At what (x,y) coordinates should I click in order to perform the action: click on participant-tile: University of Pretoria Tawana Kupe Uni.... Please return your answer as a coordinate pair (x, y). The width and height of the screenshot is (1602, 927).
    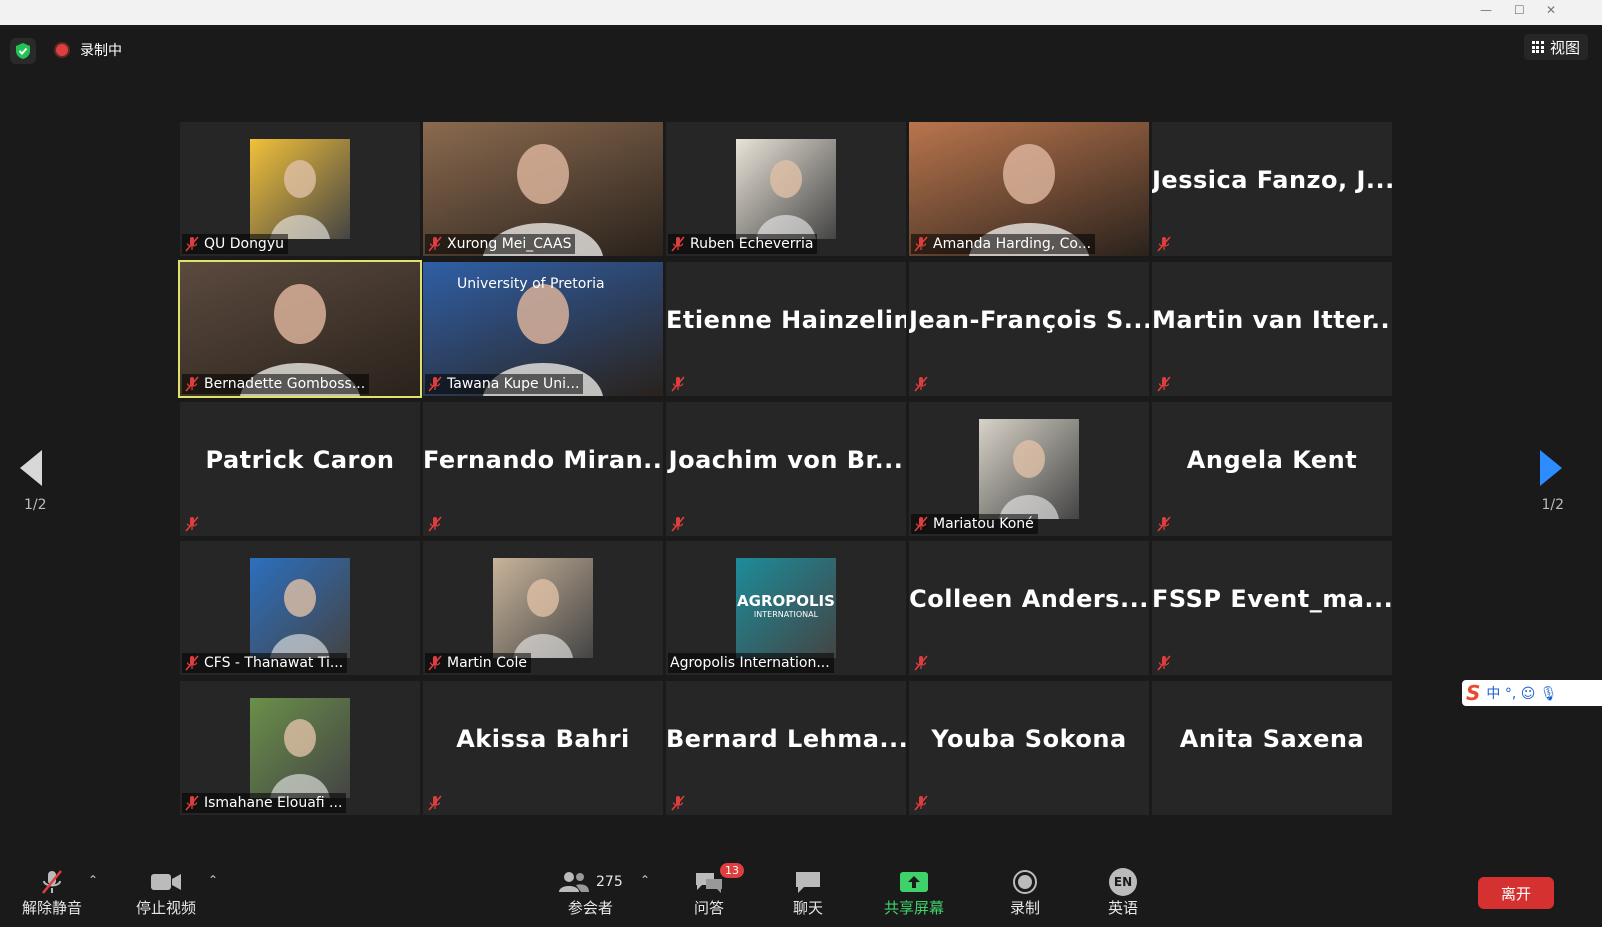
    Looking at the image, I should click on (543, 329).